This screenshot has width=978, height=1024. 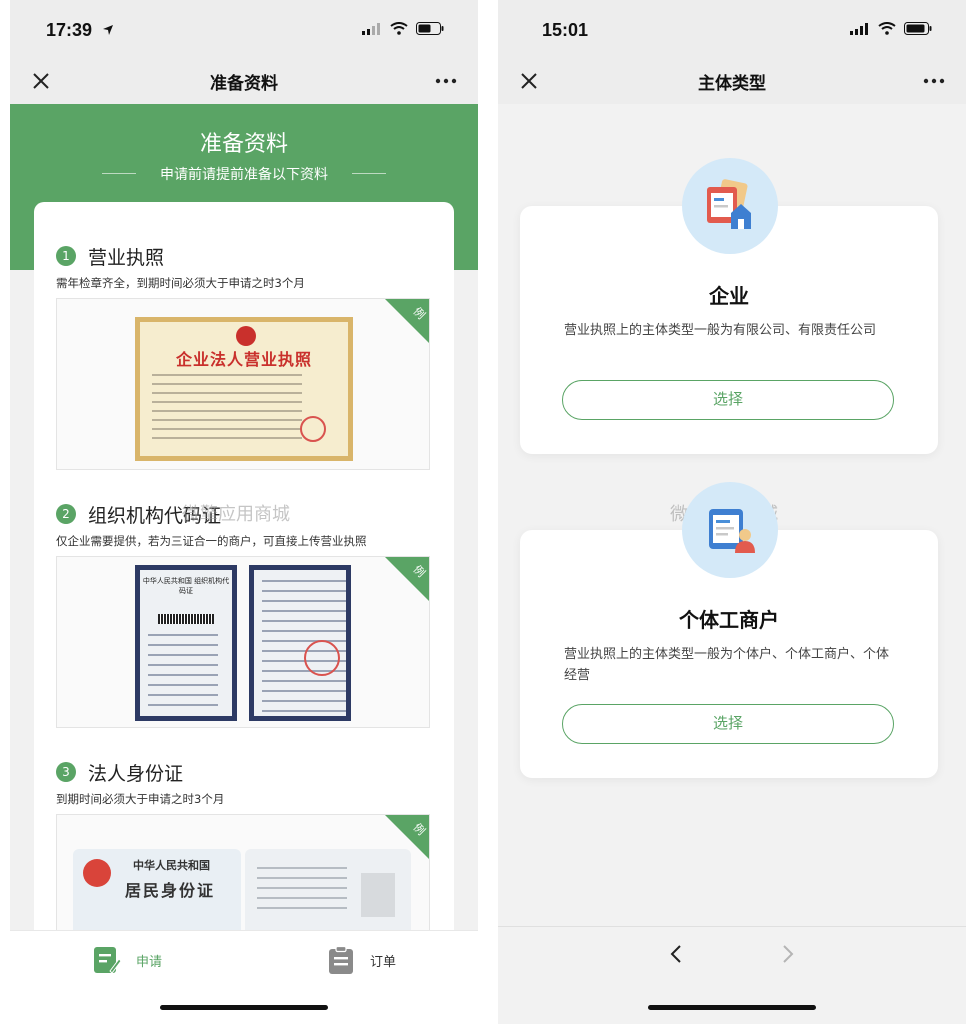 What do you see at coordinates (243, 359) in the screenshot?
I see `sample-text: 企业法人营业执照` at bounding box center [243, 359].